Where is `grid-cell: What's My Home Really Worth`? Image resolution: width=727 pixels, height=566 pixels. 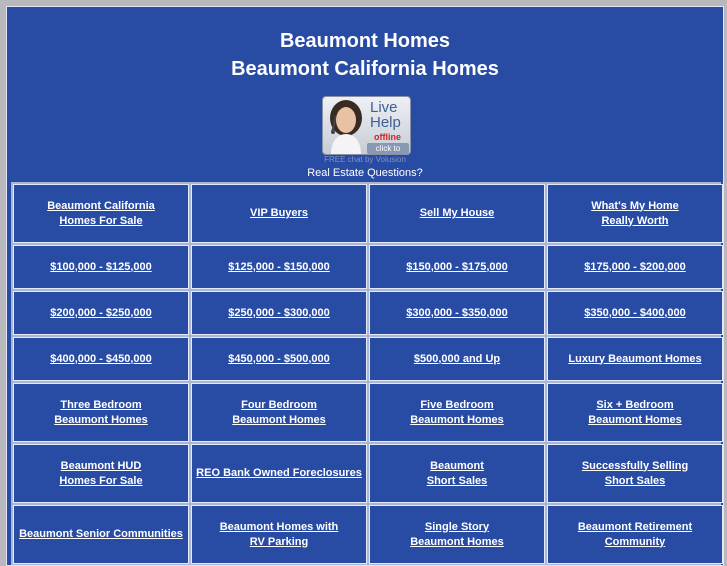
grid-cell: What's My Home Really Worth is located at coordinates (635, 213).